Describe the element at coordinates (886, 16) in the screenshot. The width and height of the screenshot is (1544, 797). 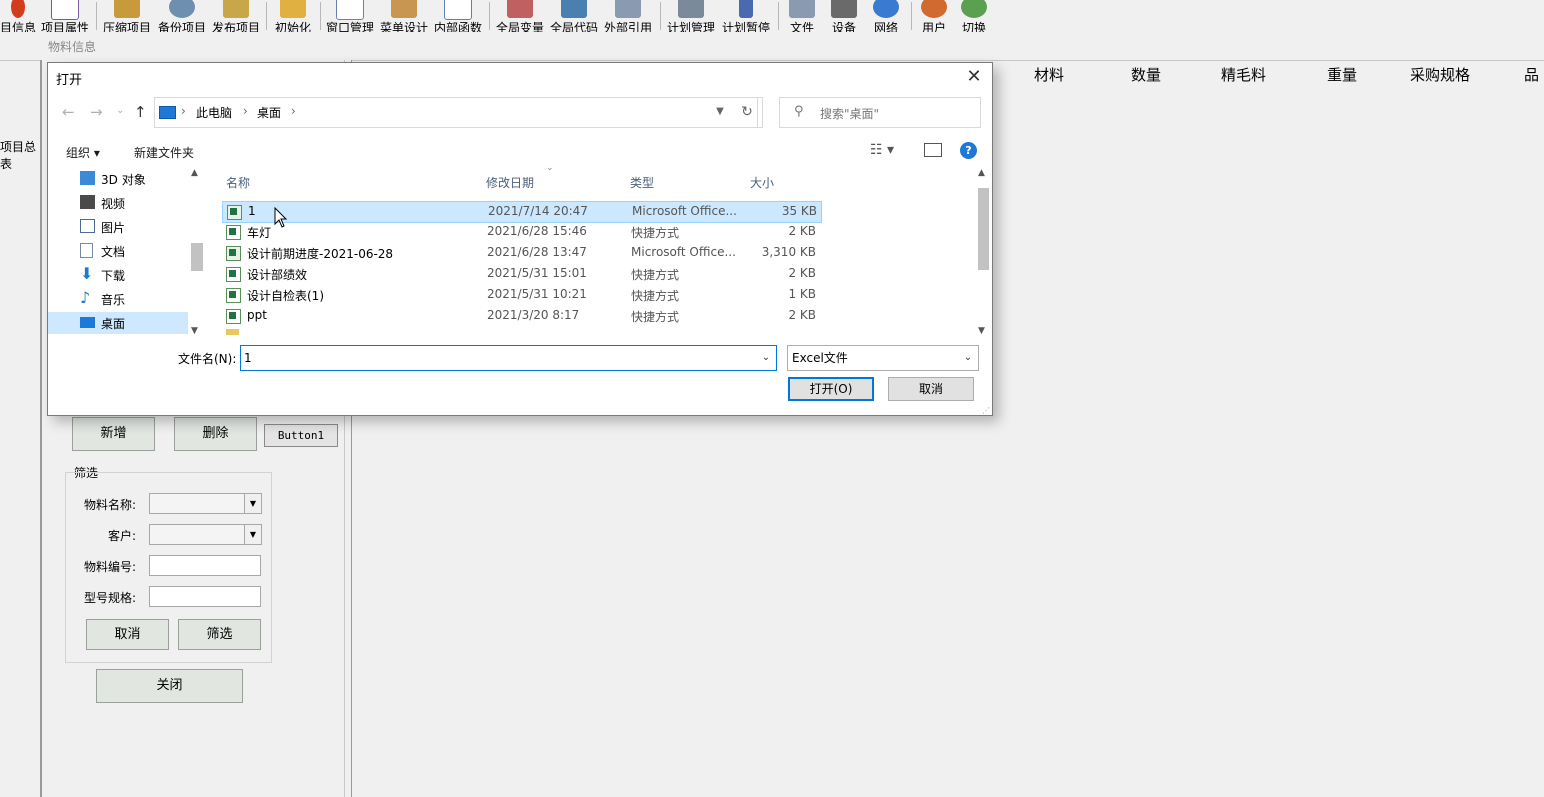
I see `toolbar-item-network: 网络` at that location.